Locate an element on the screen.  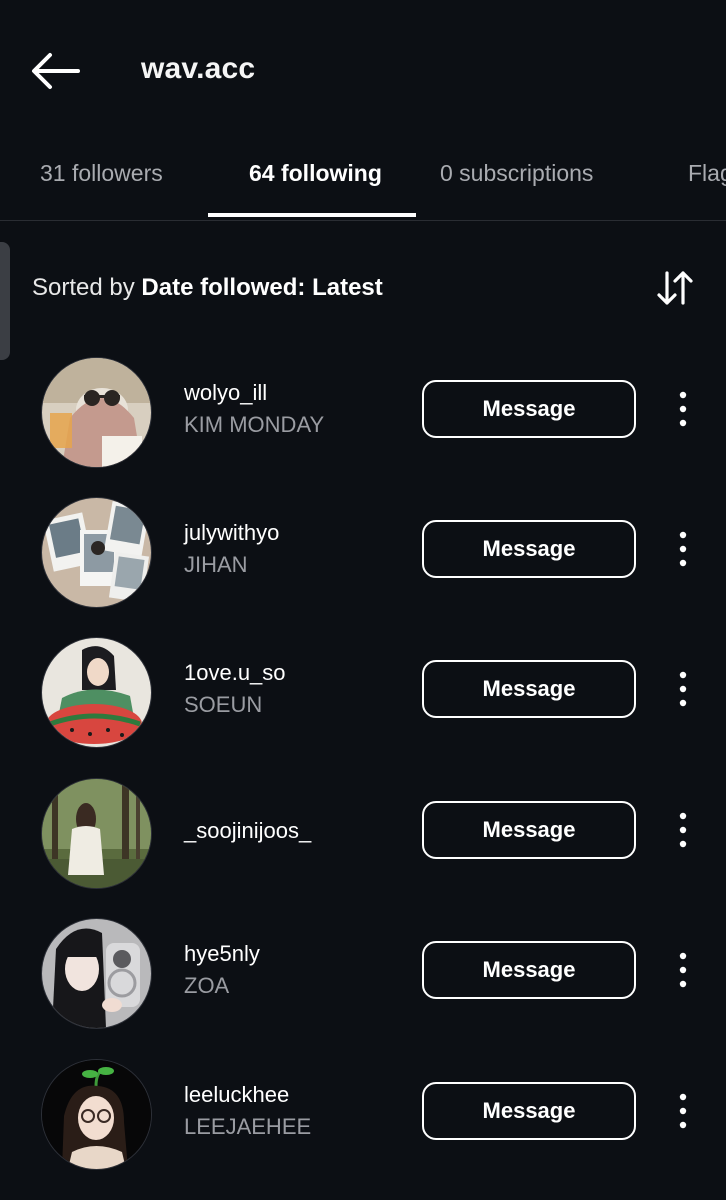
list-item: leeluckhee LEEJAEHEE Message is located at coordinates (363, 1119).